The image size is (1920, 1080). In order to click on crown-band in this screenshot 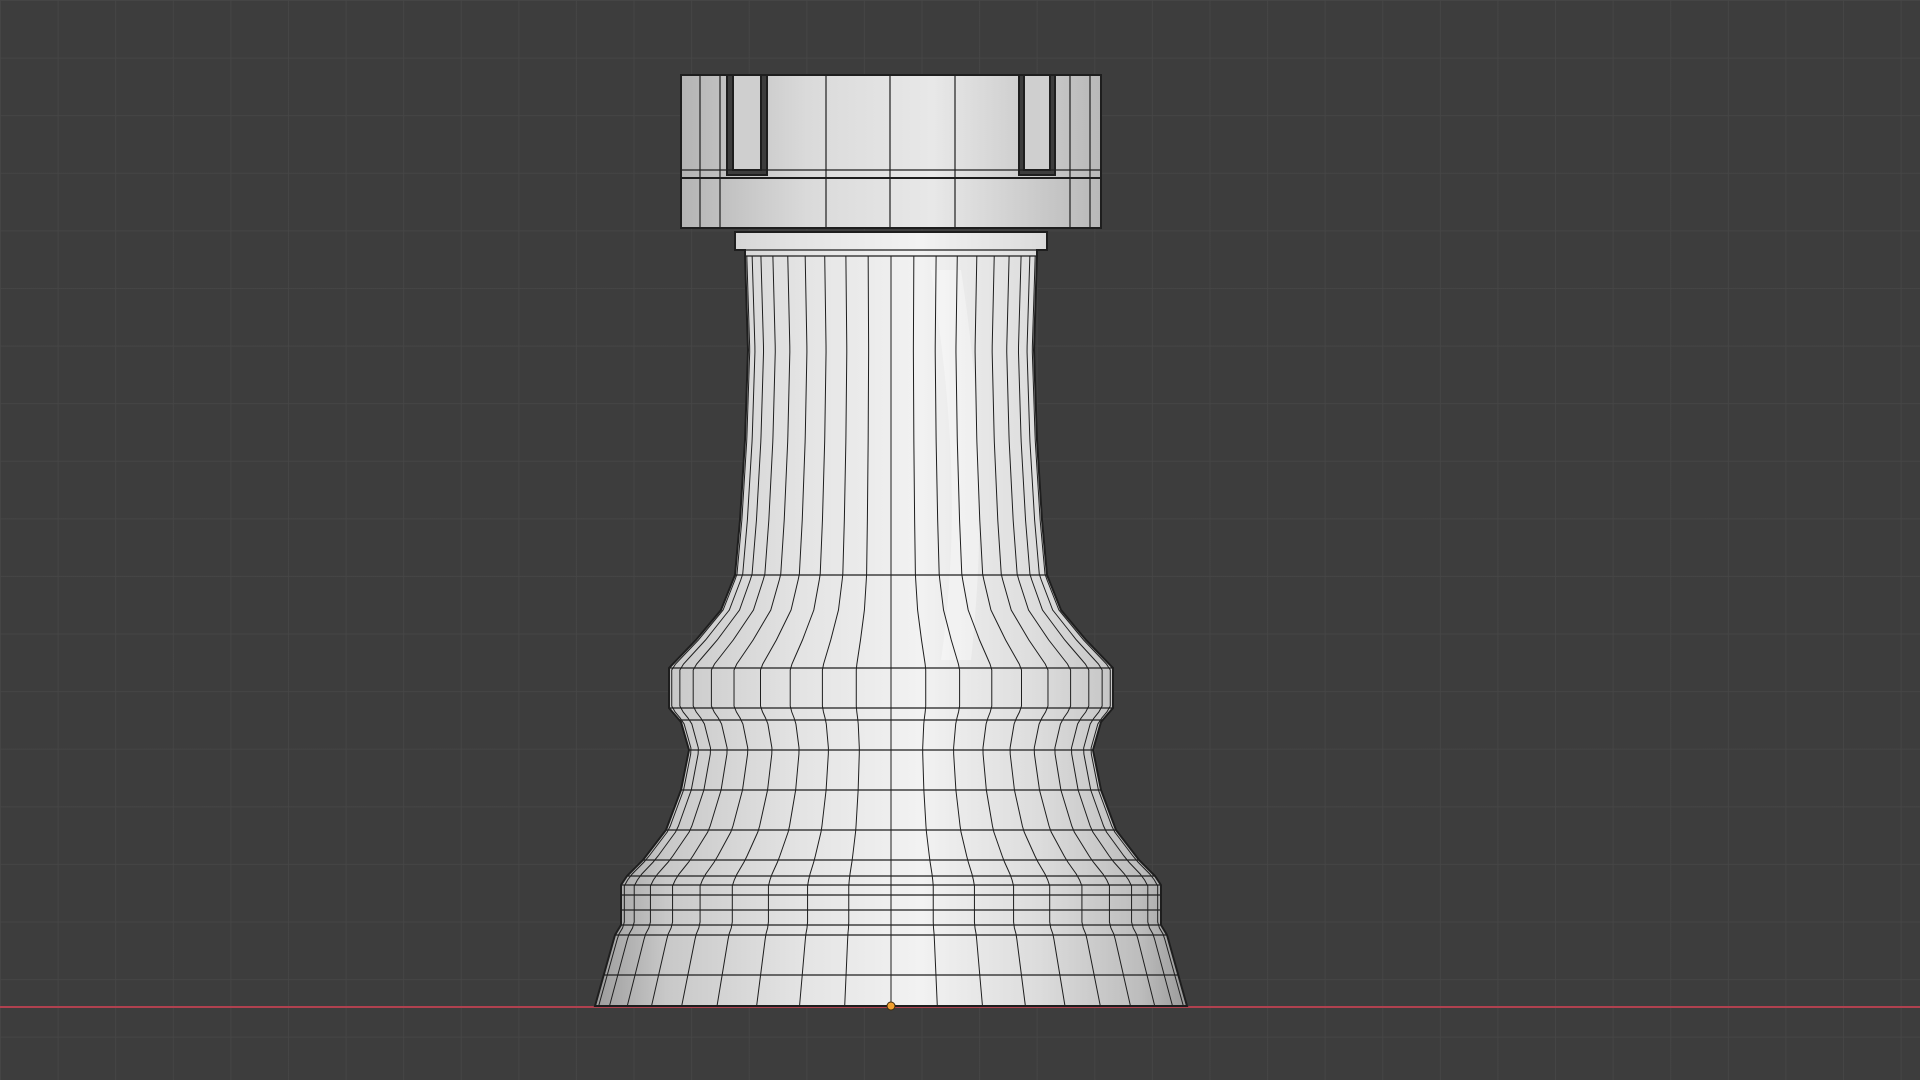, I will do `click(891, 203)`.